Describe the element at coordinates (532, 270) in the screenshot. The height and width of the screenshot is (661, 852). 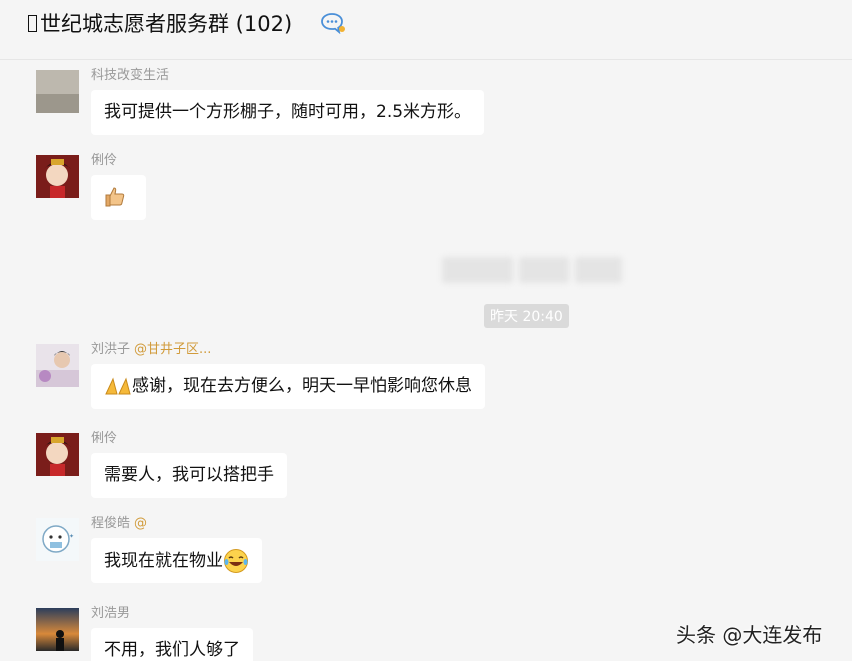
I see `blurred-system-notice` at that location.